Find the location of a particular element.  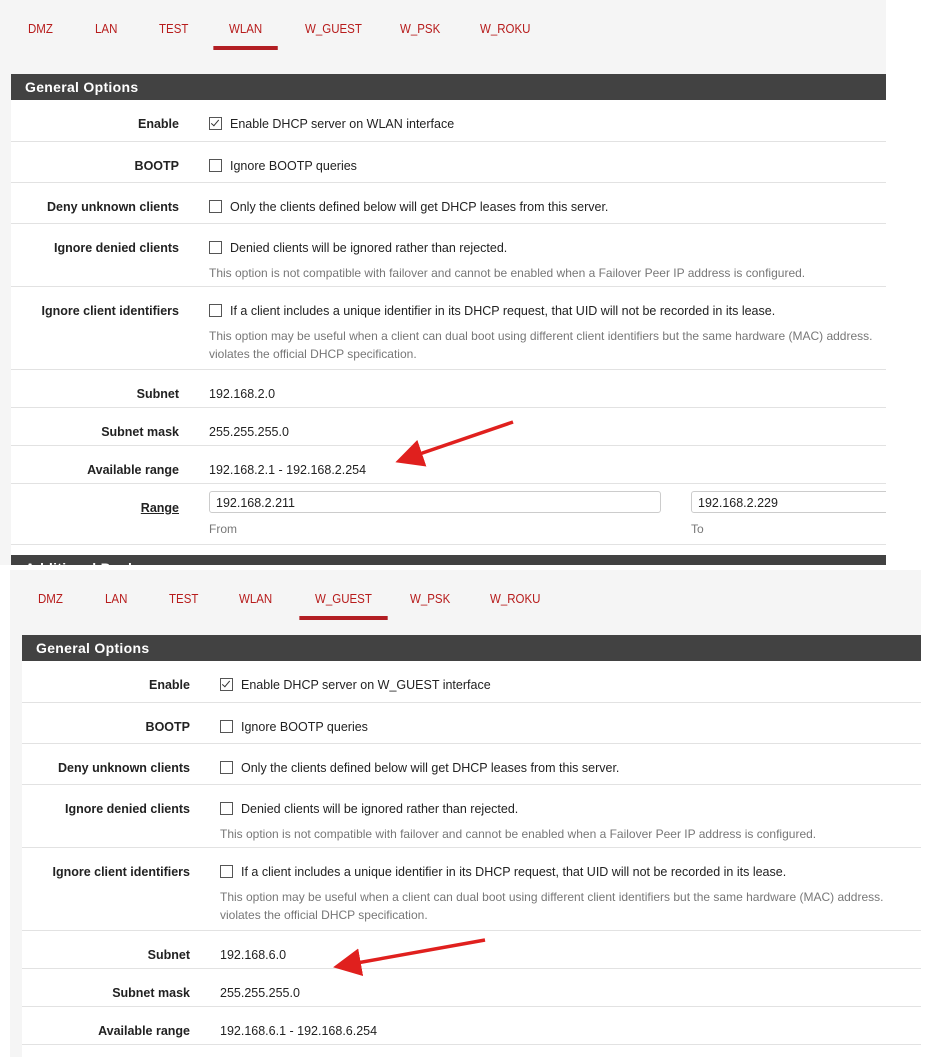

range-label: Range is located at coordinates (95, 508).